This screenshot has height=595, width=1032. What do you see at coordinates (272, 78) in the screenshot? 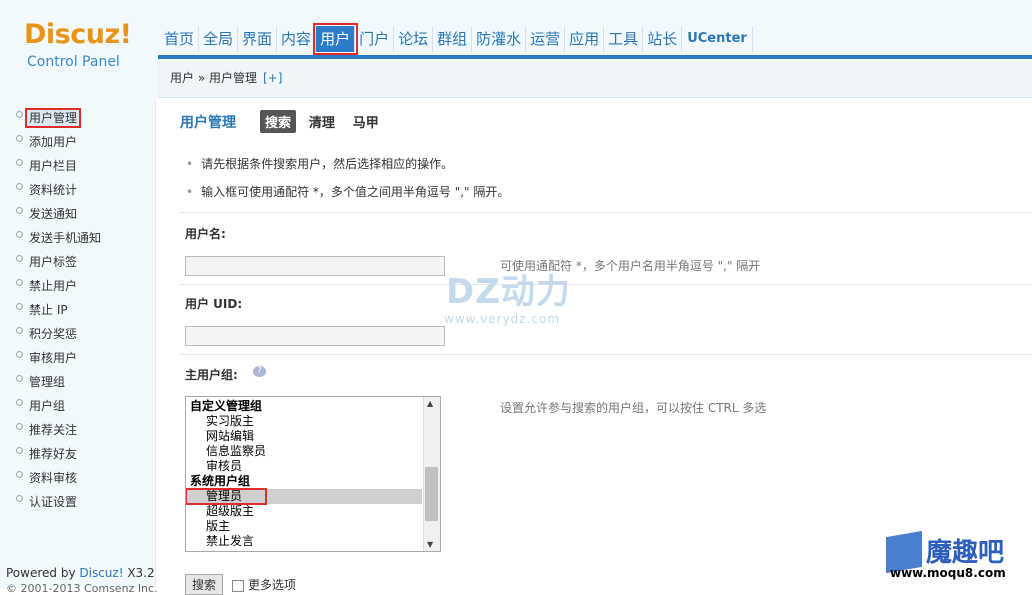
I see `add-shortcut-link: [+]` at bounding box center [272, 78].